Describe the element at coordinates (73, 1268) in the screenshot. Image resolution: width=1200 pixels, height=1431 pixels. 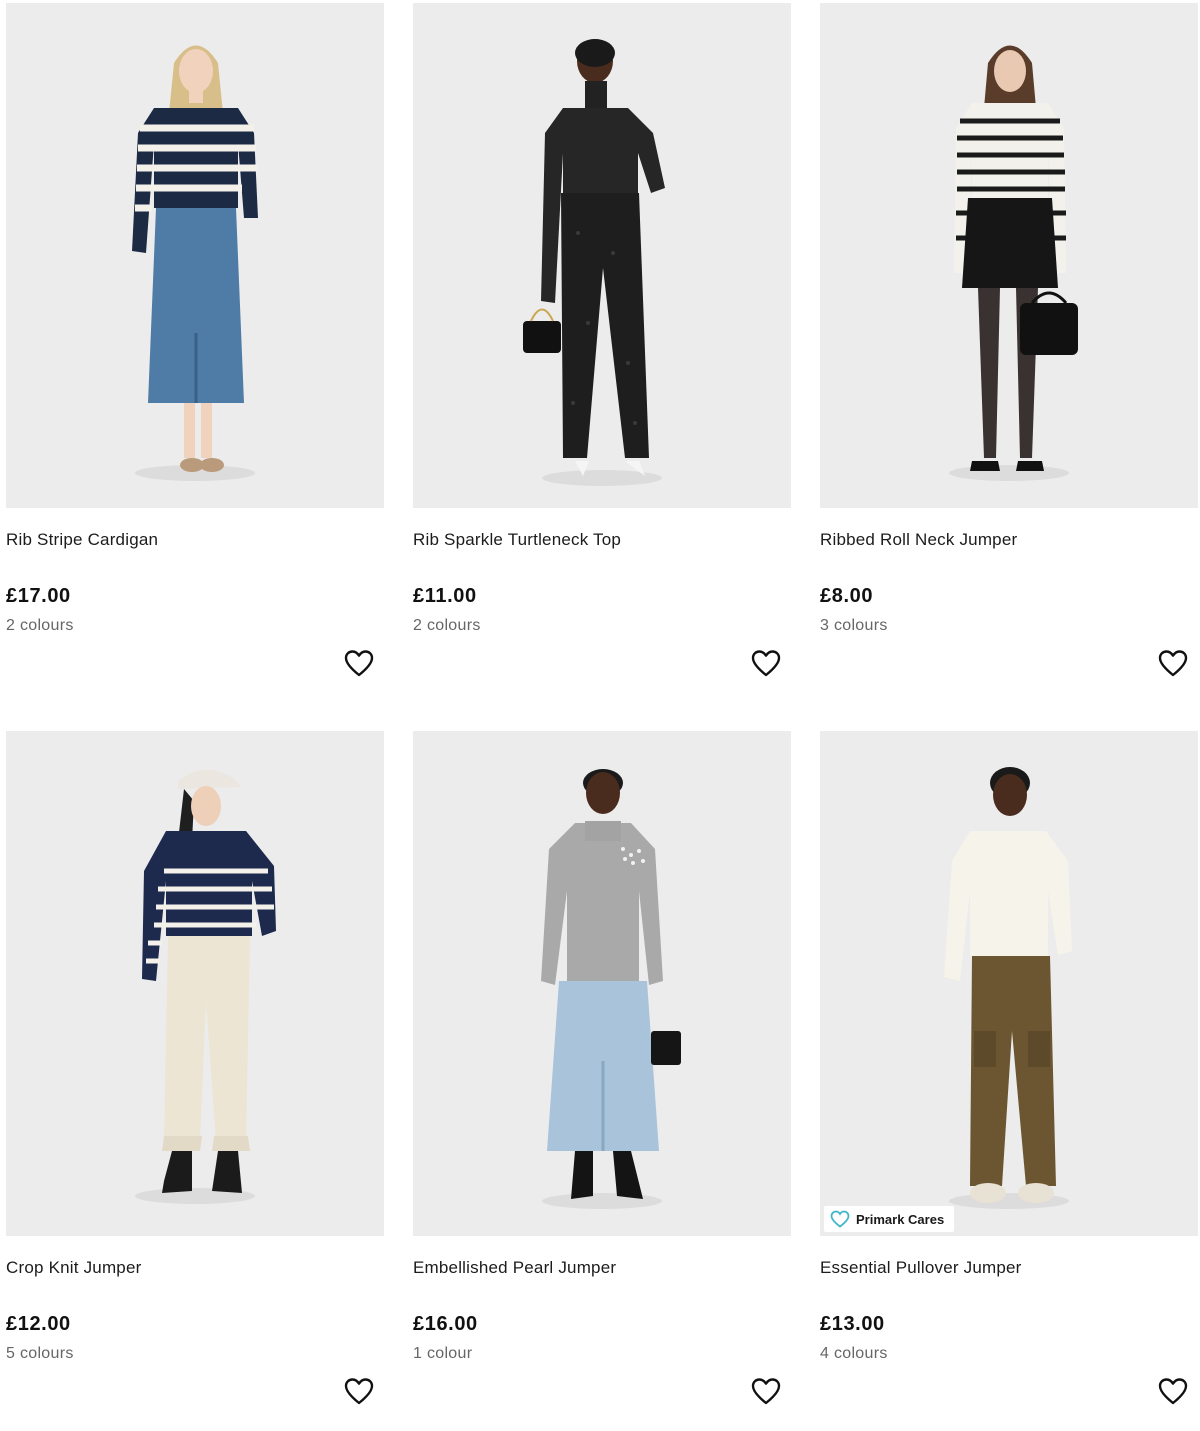
I see `product-name: Crop Knit Jumper` at that location.